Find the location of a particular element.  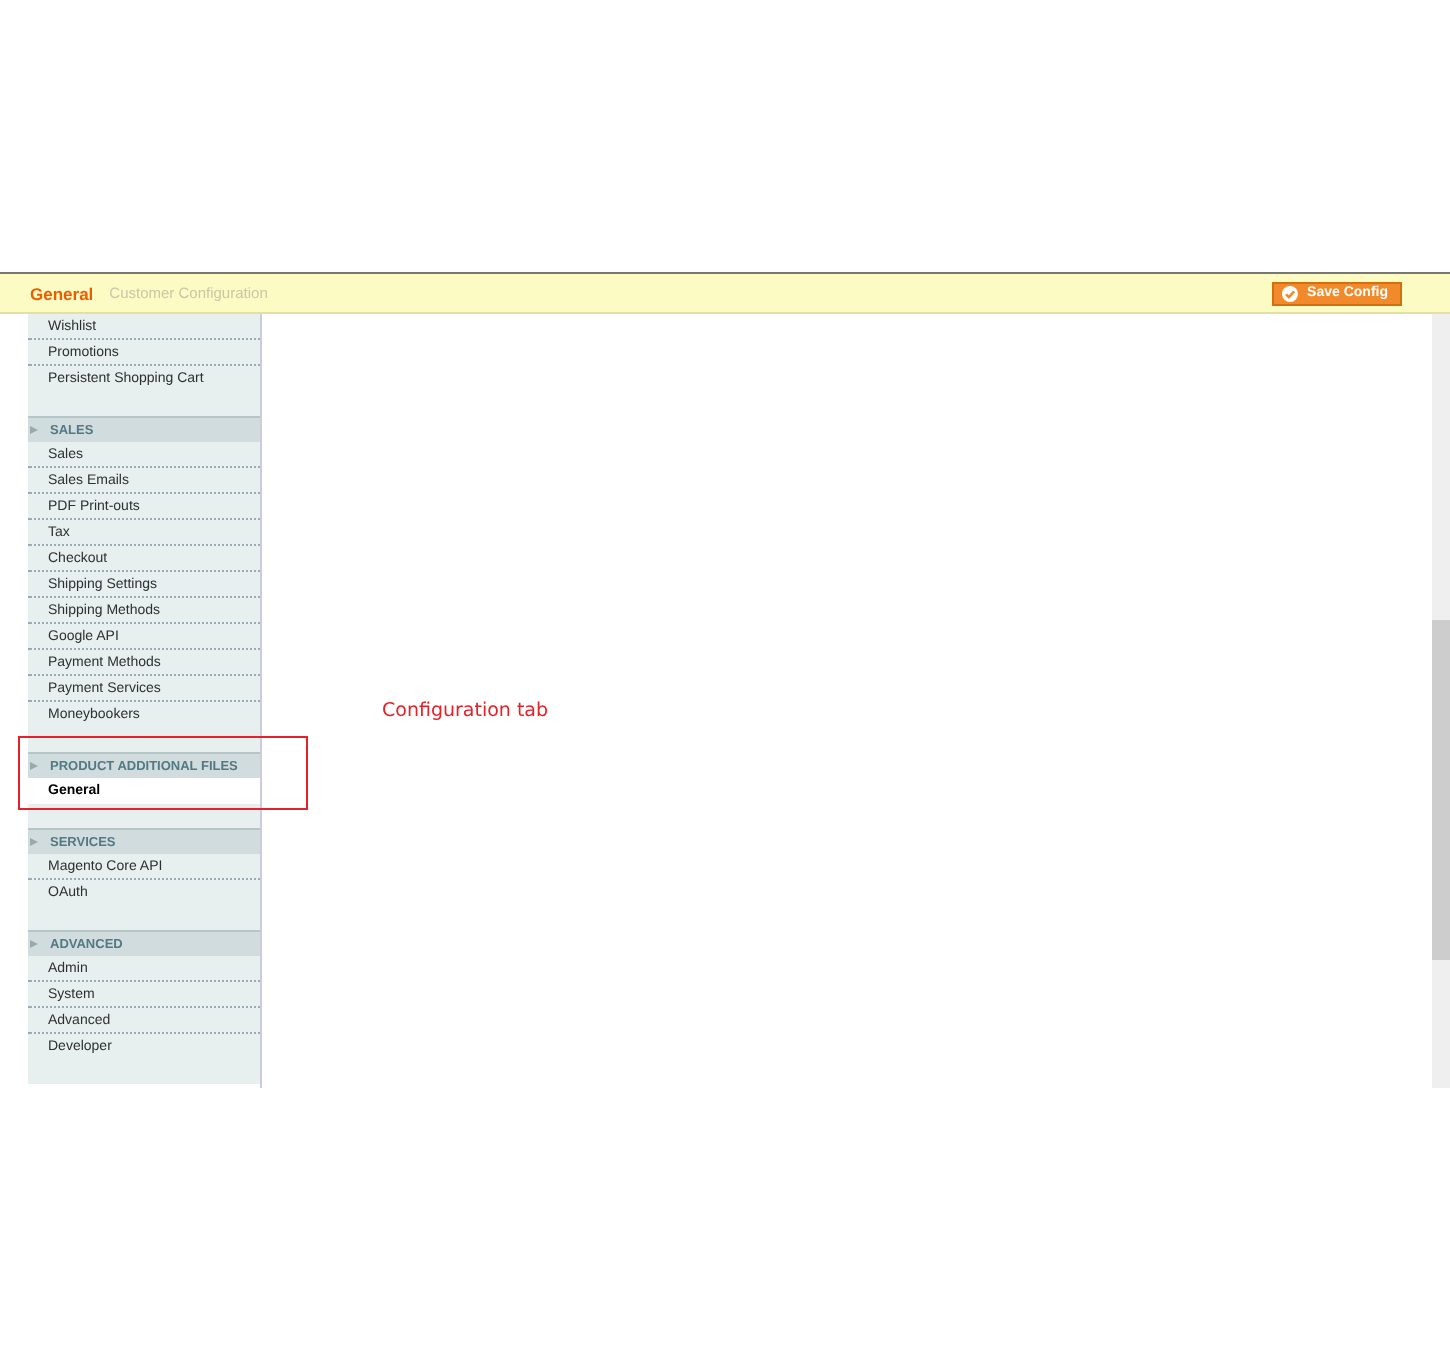

scrollbar is located at coordinates (1441, 701).